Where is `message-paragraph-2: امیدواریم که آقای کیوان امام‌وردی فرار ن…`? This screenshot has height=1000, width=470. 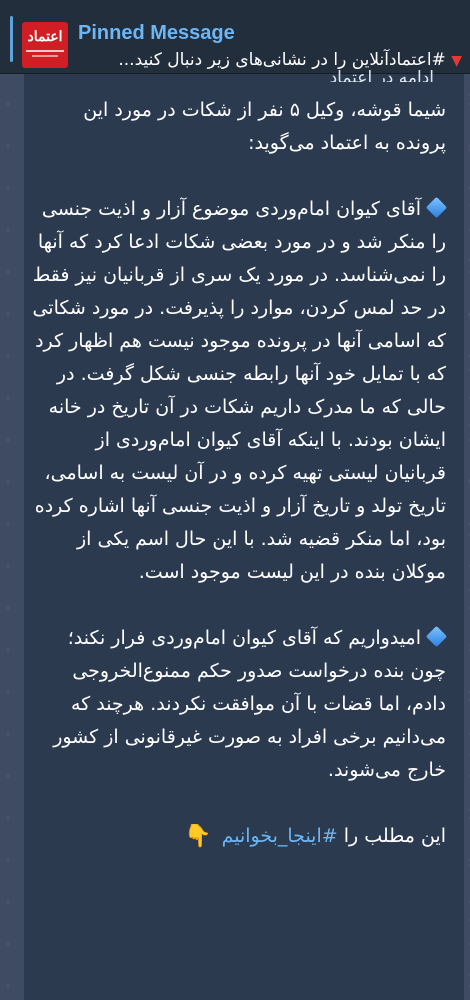 message-paragraph-2: امیدواریم که آقای کیوان امام‌وردی فرار ن… is located at coordinates (240, 704).